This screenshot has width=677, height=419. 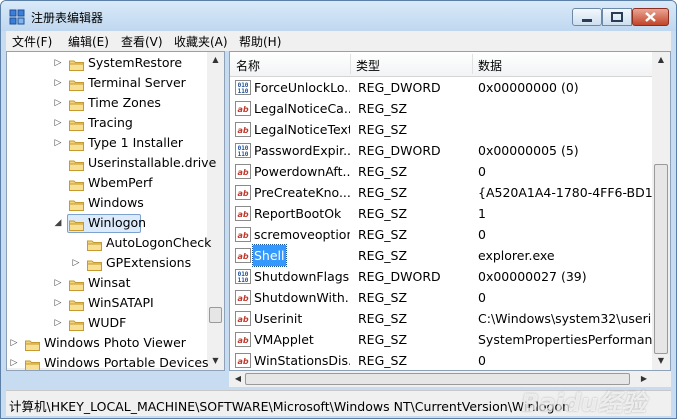 I want to click on tree-item: ▷ Windows Portable Devices, so click(x=109, y=361).